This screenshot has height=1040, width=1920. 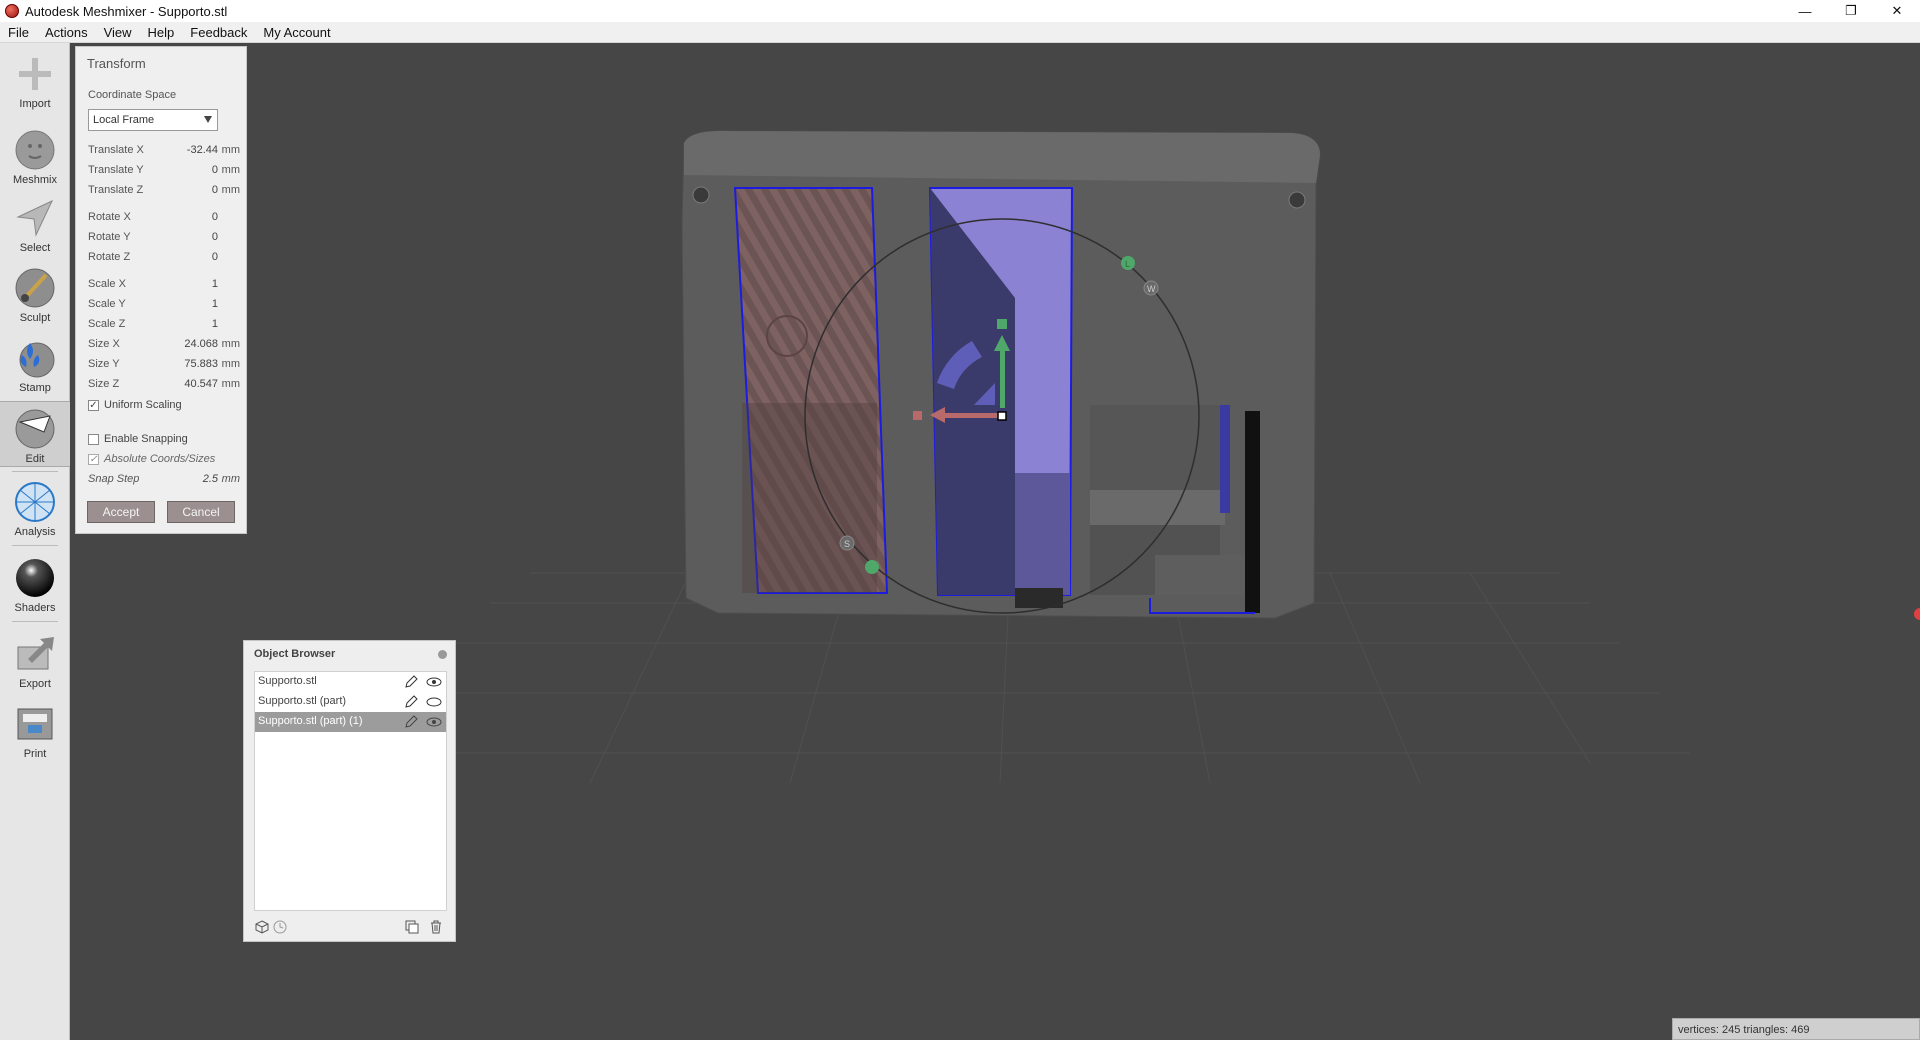 What do you see at coordinates (1002, 416) in the screenshot?
I see `gizmo-center` at bounding box center [1002, 416].